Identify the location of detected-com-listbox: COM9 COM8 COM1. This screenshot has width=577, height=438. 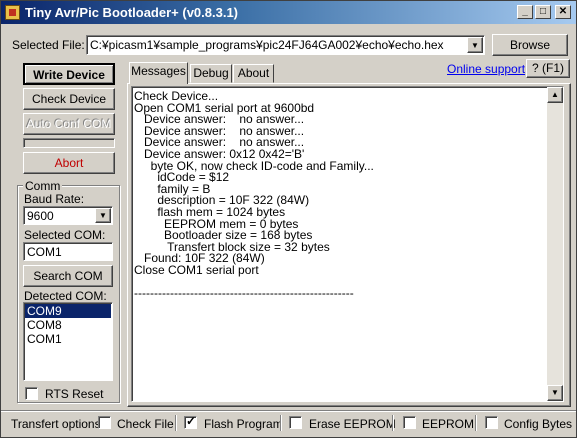
(68, 341).